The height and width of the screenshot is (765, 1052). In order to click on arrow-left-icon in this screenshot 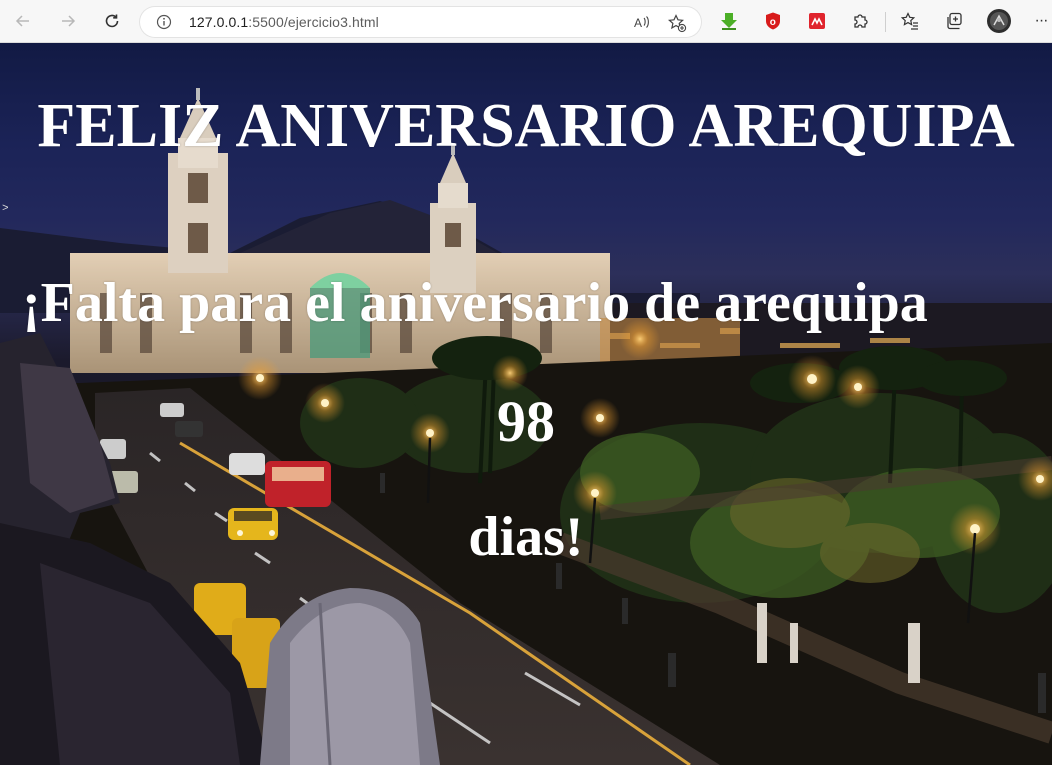, I will do `click(22, 21)`.